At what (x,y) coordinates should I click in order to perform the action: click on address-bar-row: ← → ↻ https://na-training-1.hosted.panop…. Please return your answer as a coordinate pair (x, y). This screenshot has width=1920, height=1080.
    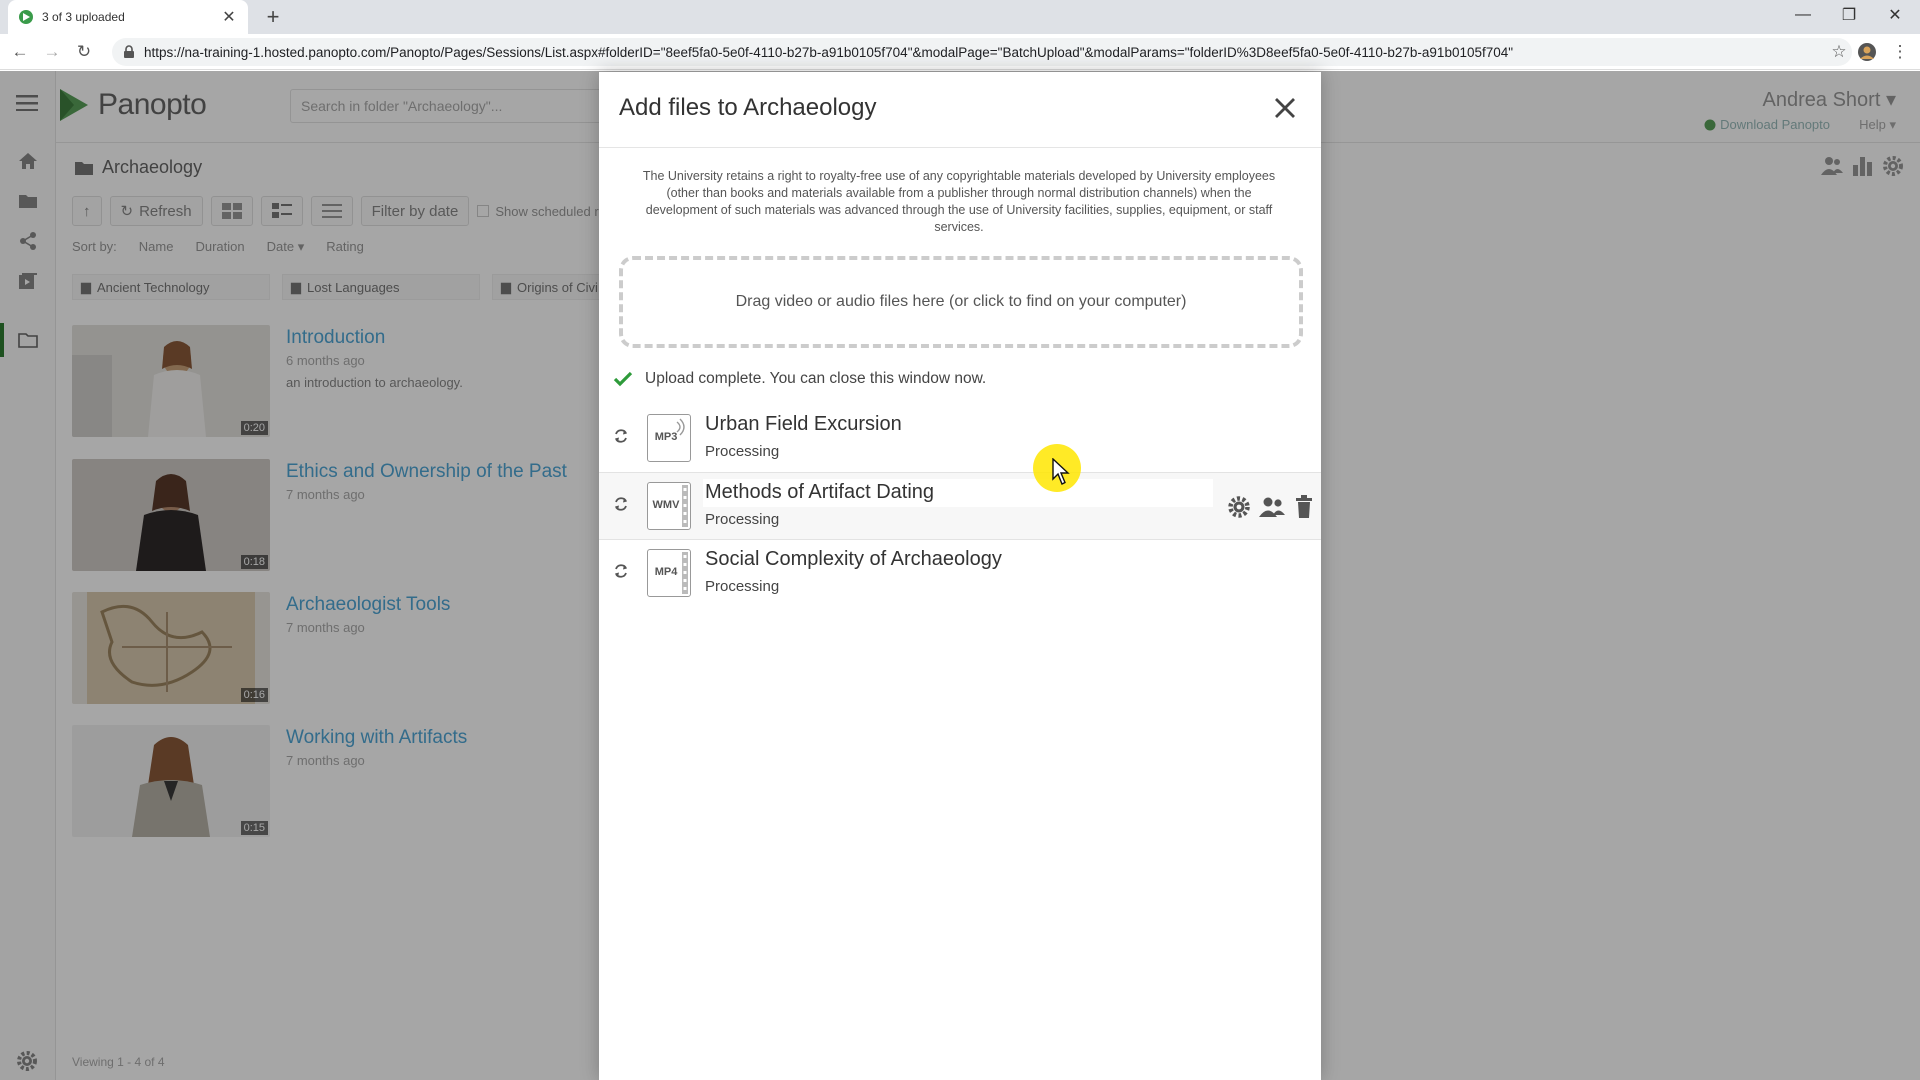
    Looking at the image, I should click on (960, 52).